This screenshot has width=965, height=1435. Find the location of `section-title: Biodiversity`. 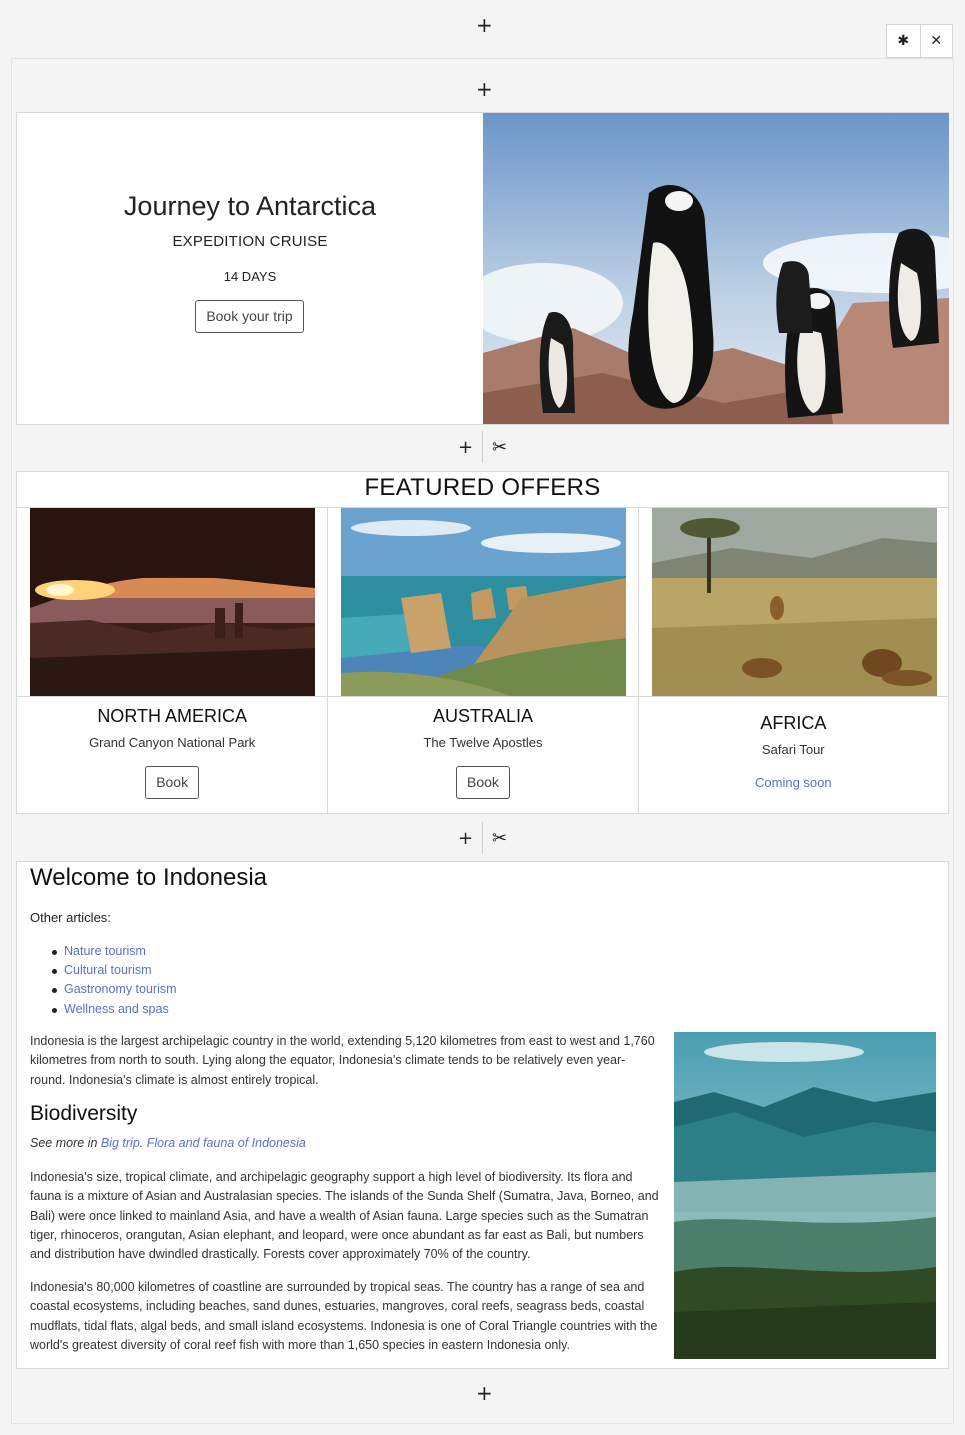

section-title: Biodiversity is located at coordinates (84, 1113).